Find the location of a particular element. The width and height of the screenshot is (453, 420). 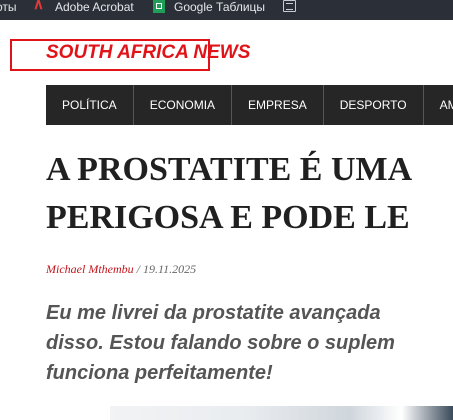

bookmark-label: оты is located at coordinates (8, 7).